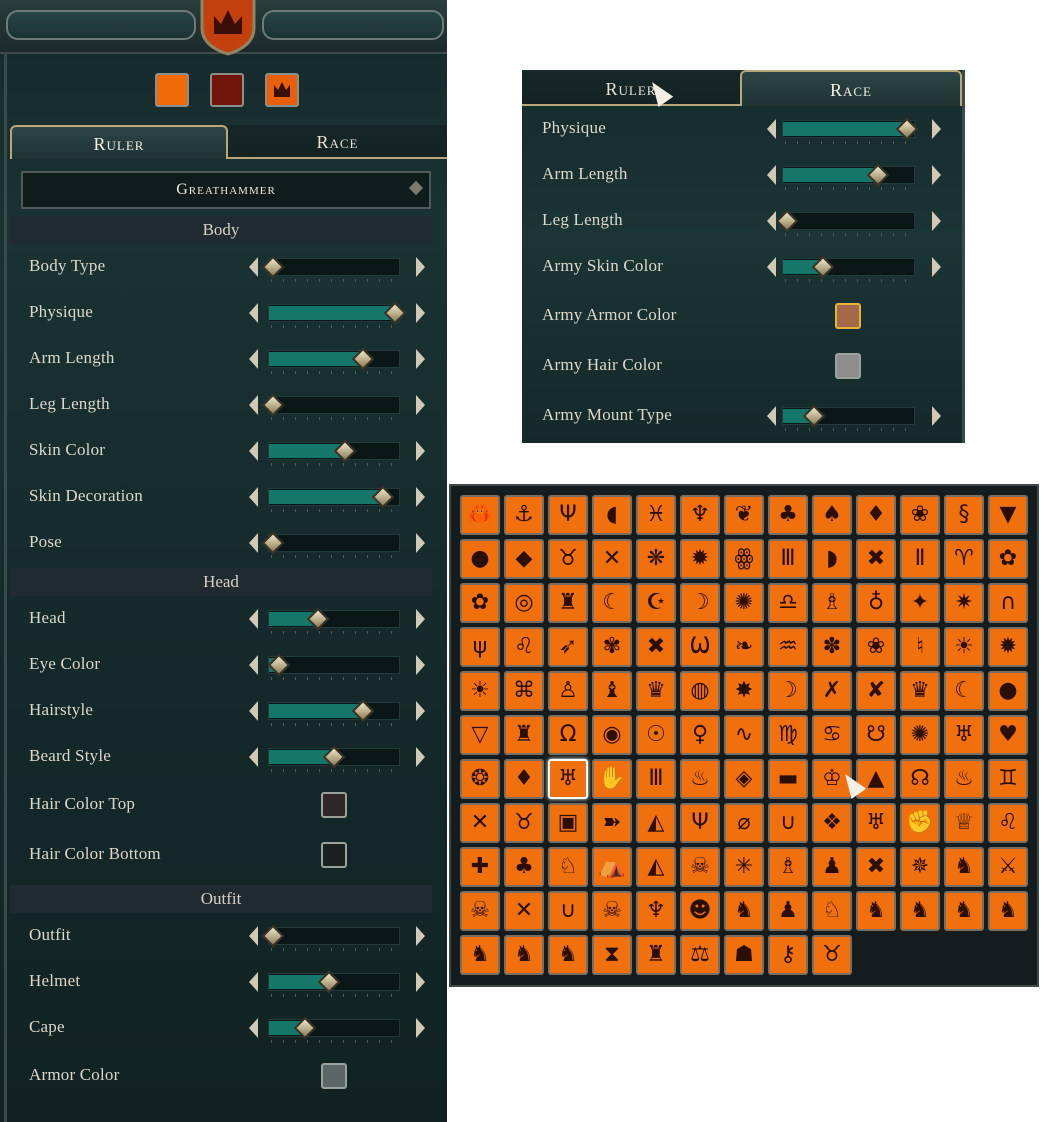 The width and height of the screenshot is (1044, 1122). What do you see at coordinates (480, 823) in the screenshot?
I see `icon-cell: ✕` at bounding box center [480, 823].